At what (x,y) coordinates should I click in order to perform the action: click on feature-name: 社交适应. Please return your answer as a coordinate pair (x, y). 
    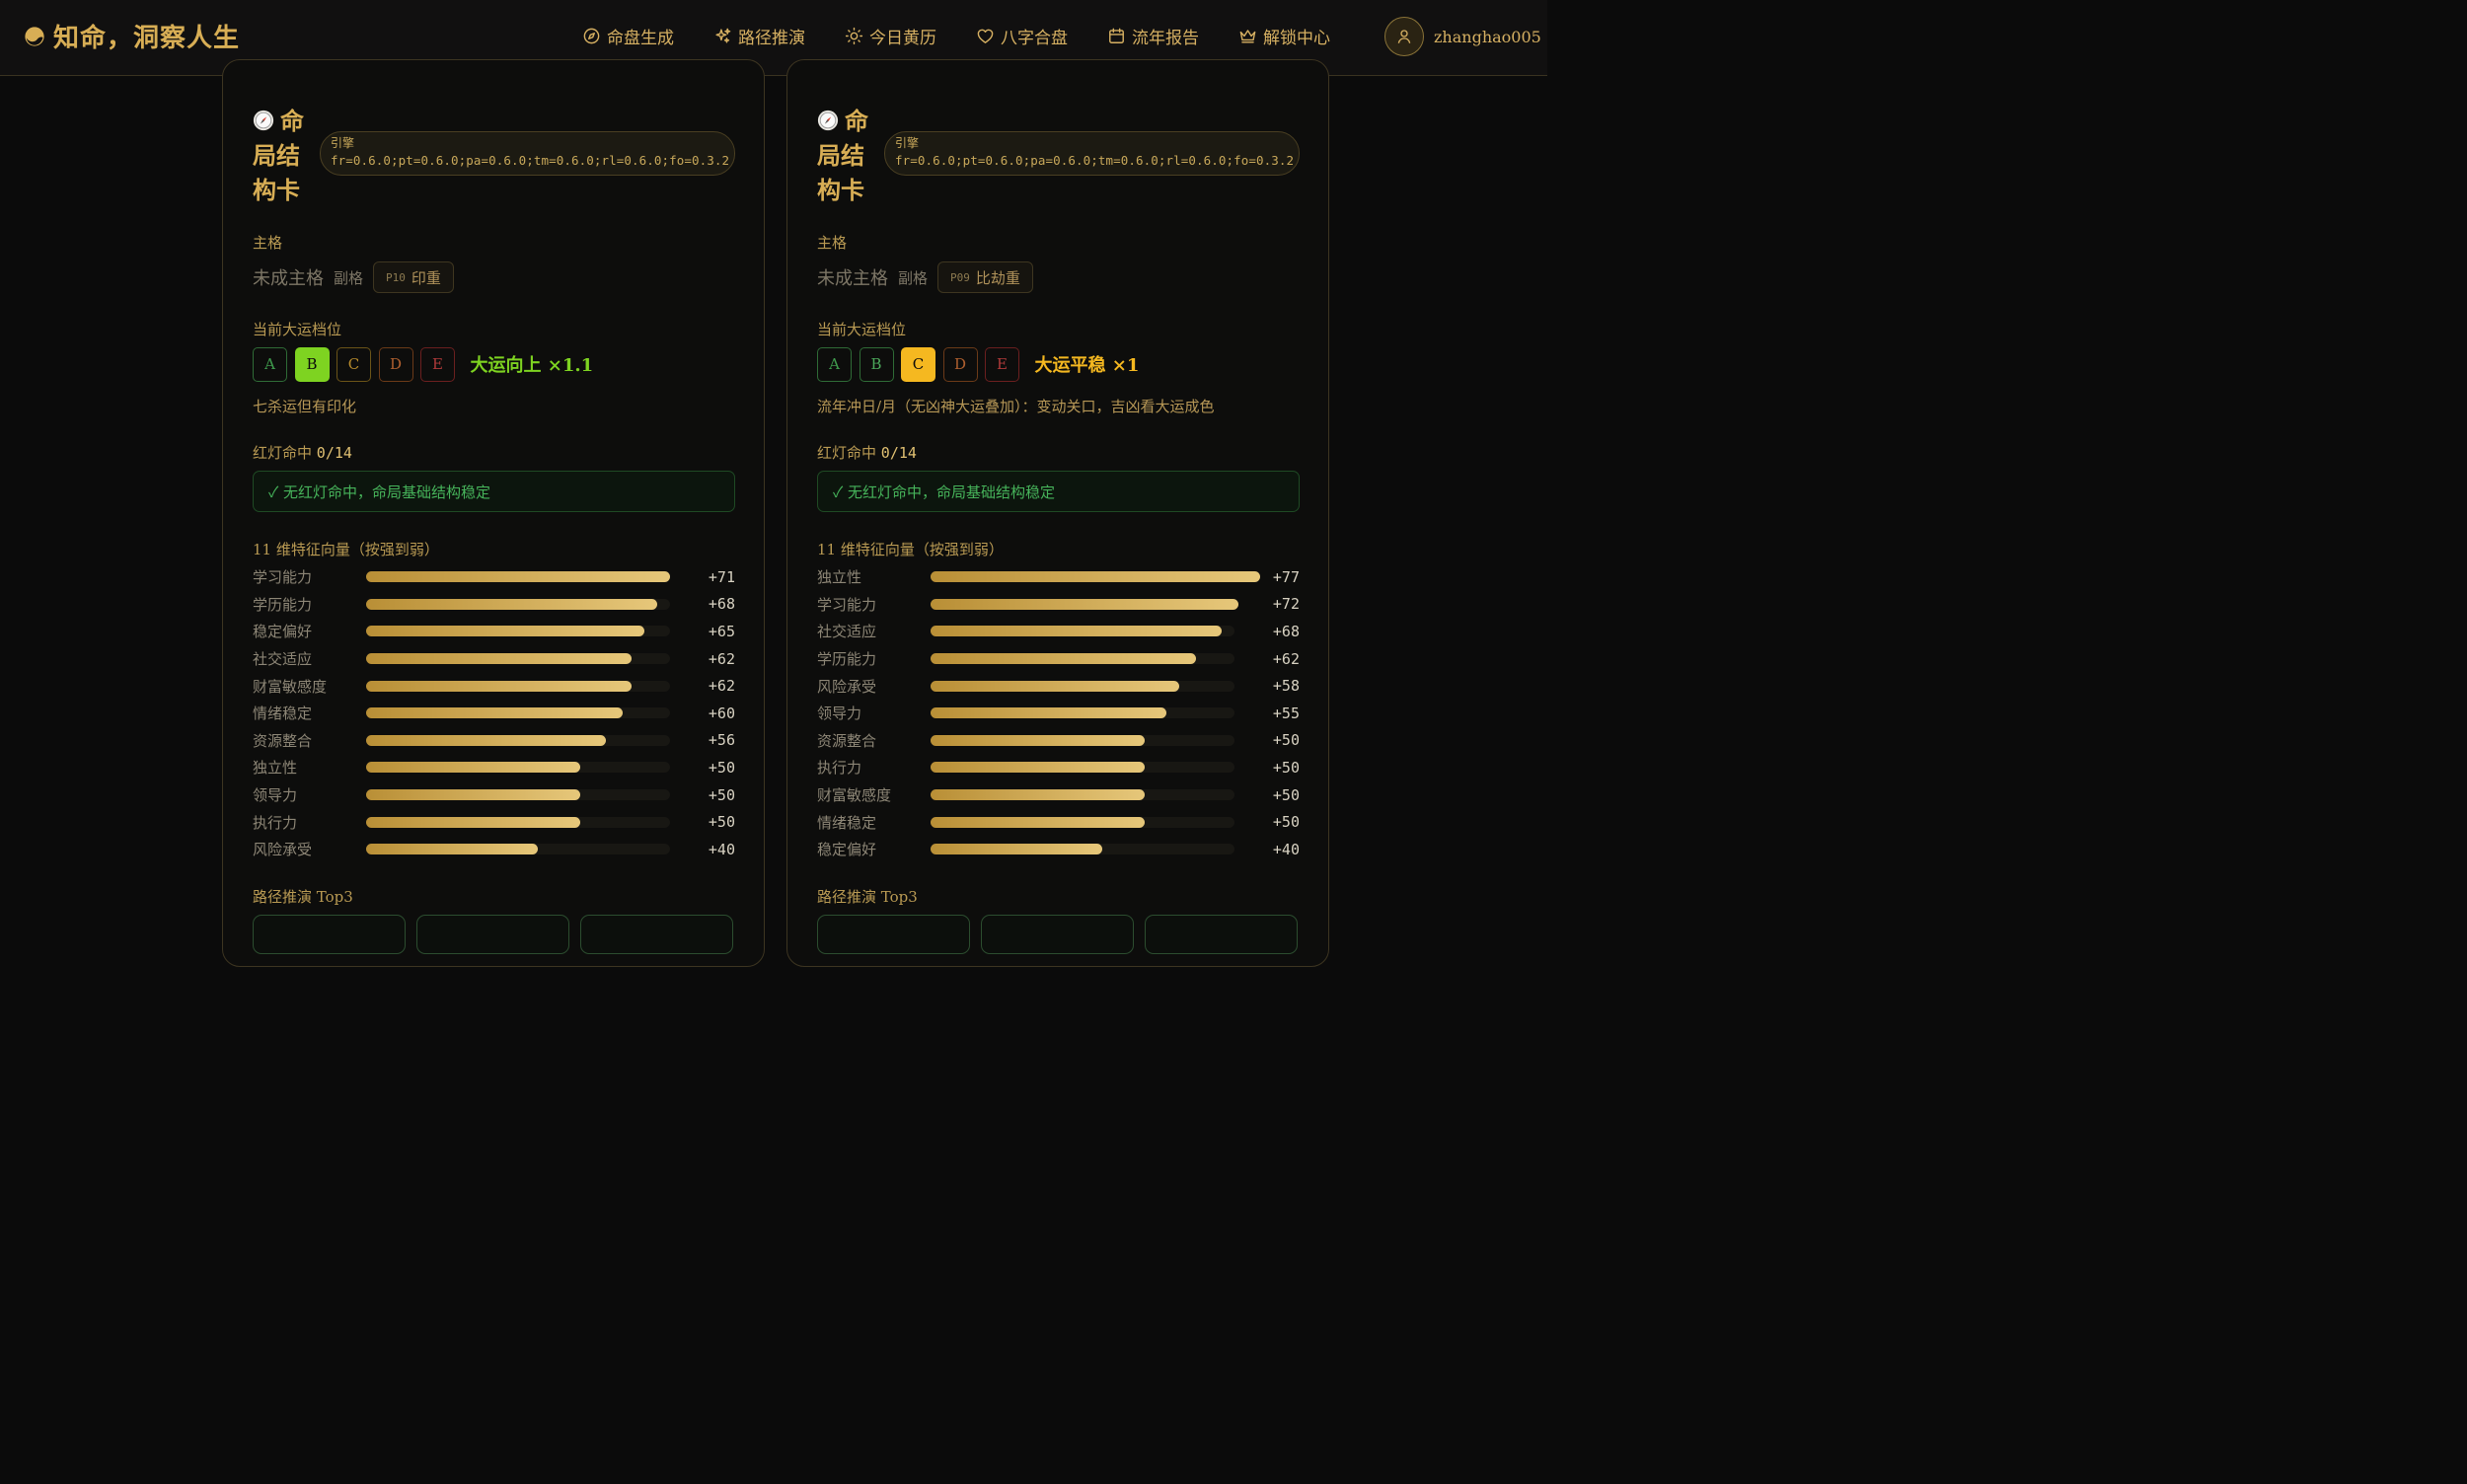
    Looking at the image, I should click on (847, 632).